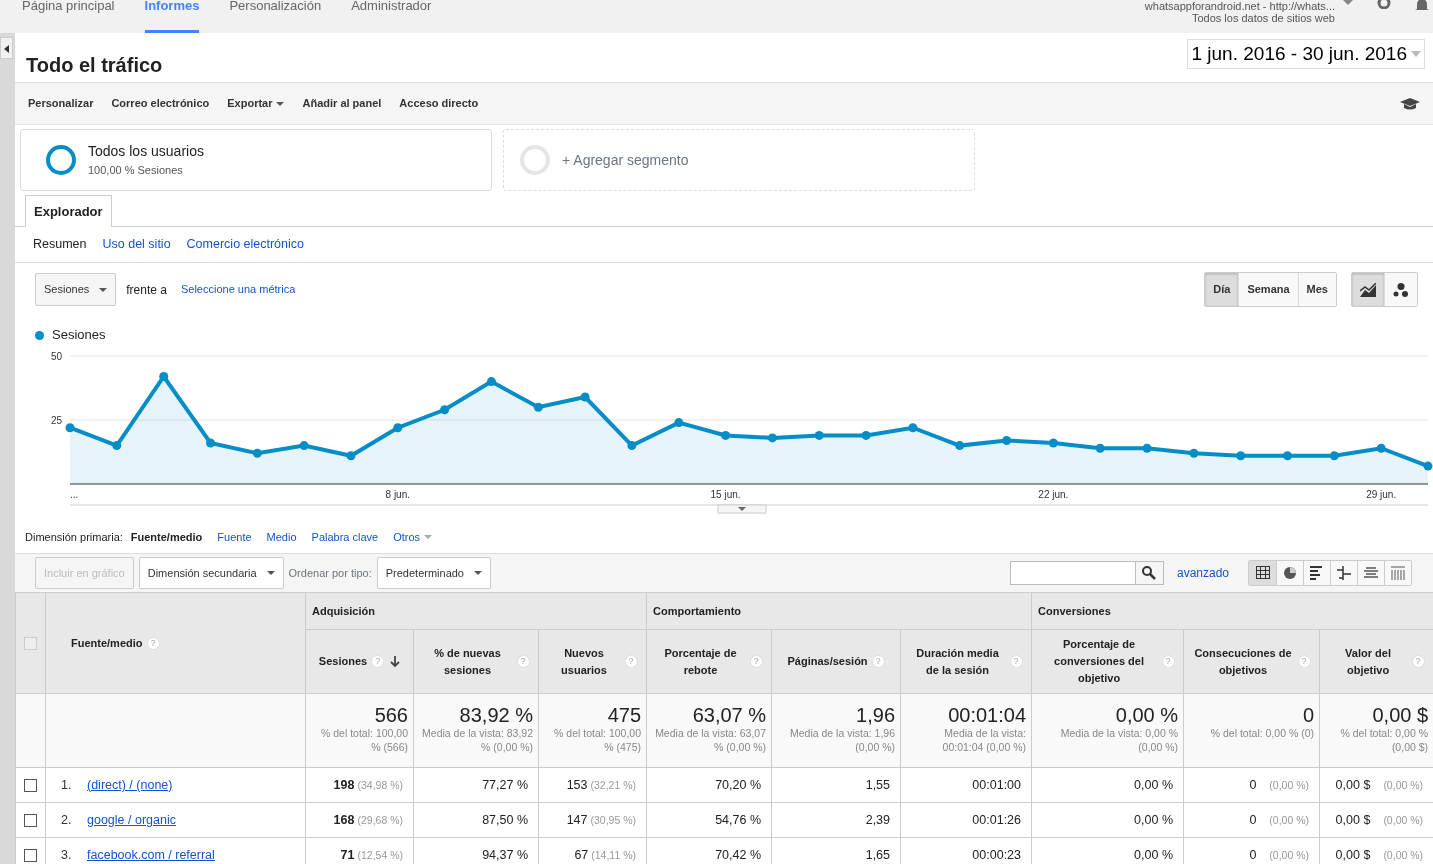  What do you see at coordinates (1243, 661) in the screenshot?
I see `column-header: Consecuciones de objetivos` at bounding box center [1243, 661].